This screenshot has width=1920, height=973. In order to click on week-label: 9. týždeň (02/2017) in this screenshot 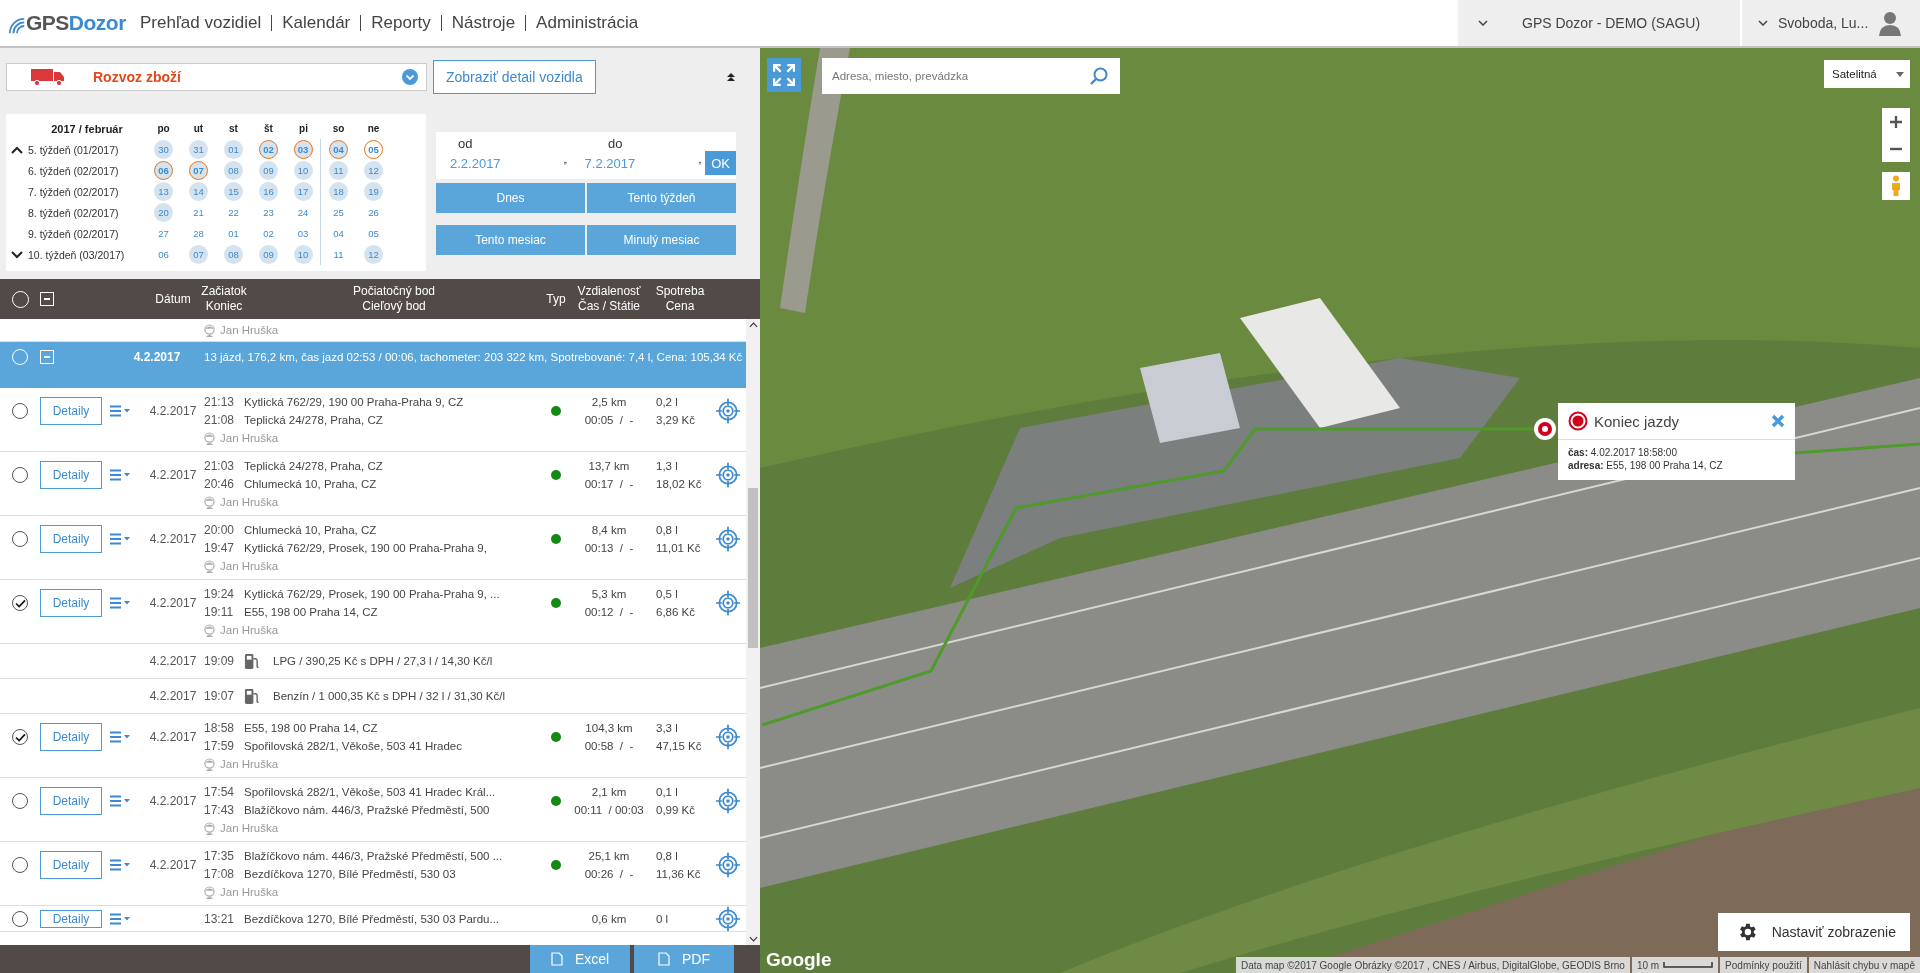, I will do `click(87, 233)`.